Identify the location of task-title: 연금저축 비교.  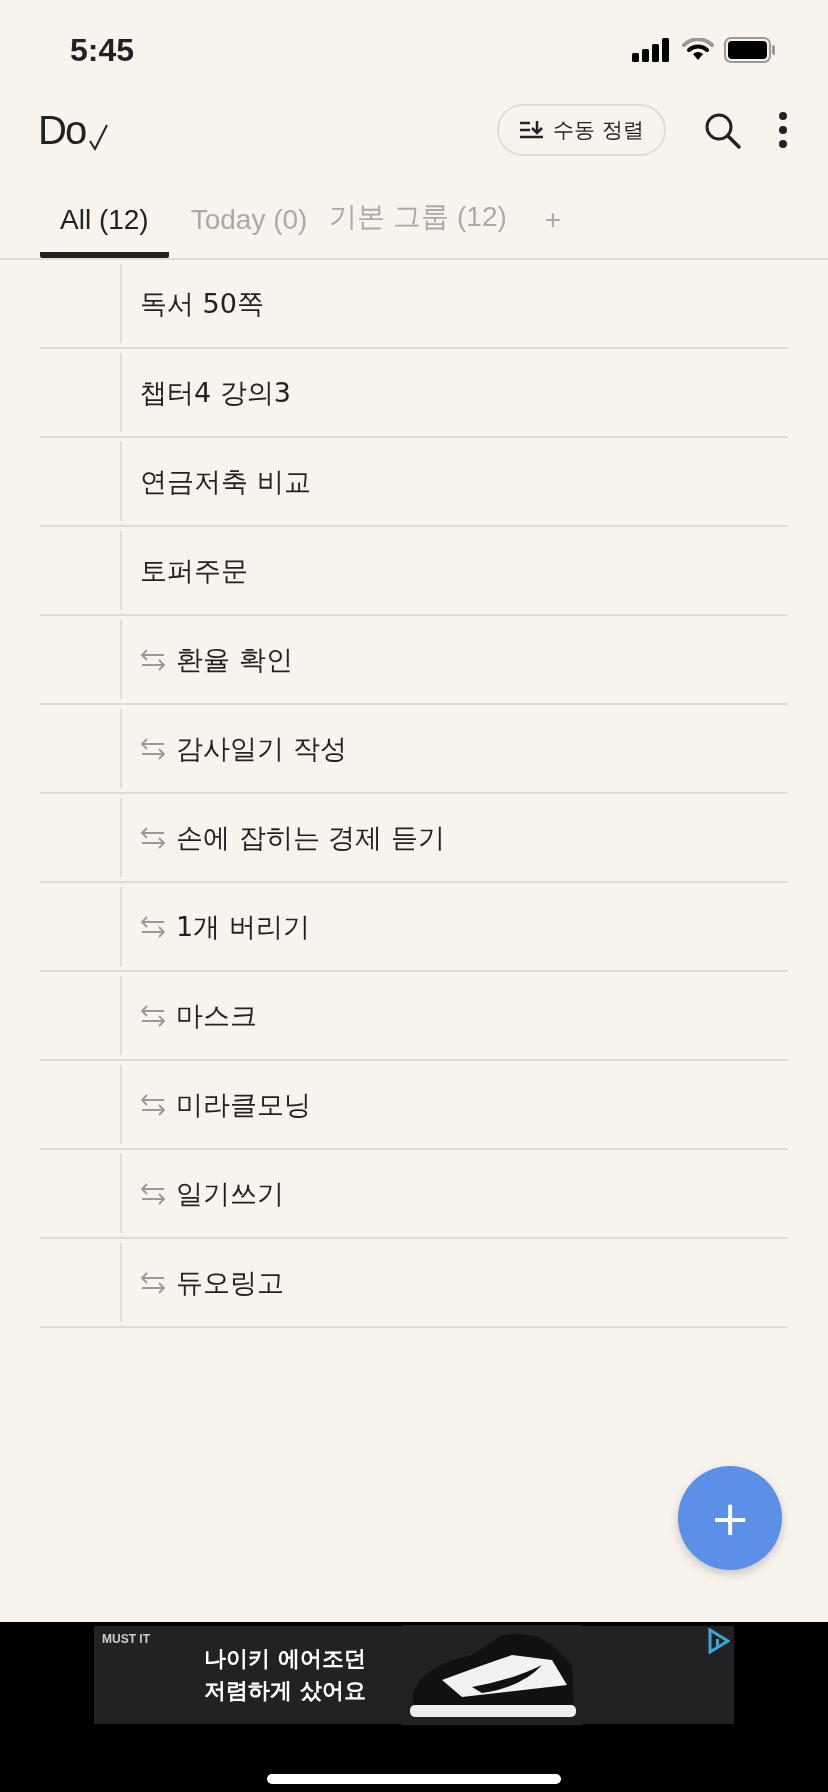
(225, 481).